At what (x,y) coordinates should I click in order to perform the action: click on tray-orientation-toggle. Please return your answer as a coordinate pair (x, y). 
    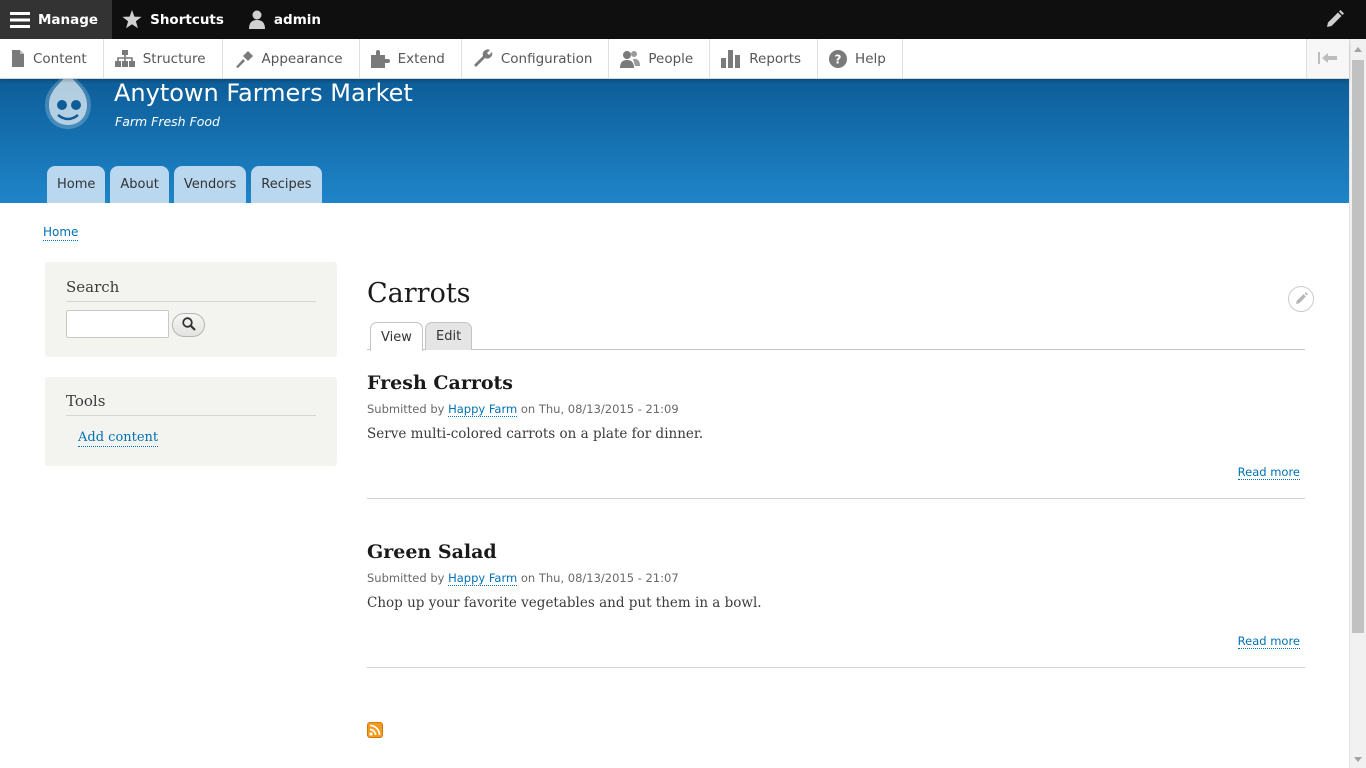
    Looking at the image, I should click on (1327, 58).